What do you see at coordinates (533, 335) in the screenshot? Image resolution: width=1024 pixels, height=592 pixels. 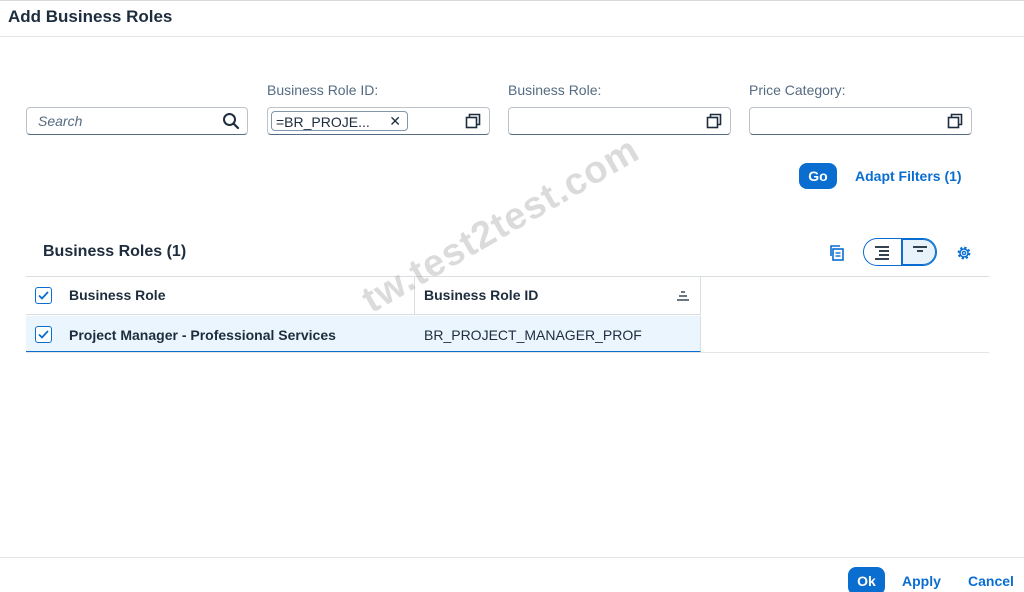 I see `cell-business-role-id: BR_PROJECT_MANAGER_PROF` at bounding box center [533, 335].